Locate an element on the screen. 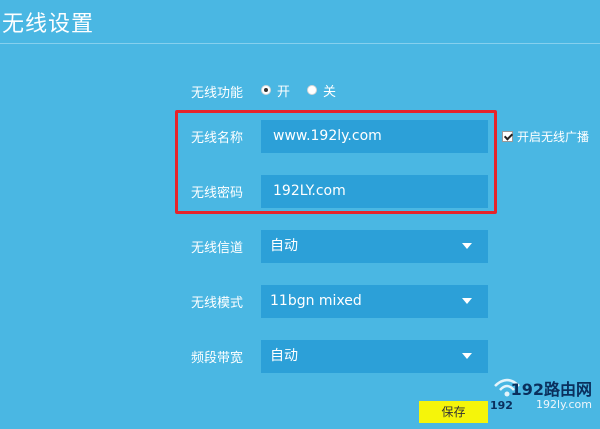 The width and height of the screenshot is (600, 429). watermark: 192路由网 192 192ly.com is located at coordinates (543, 399).